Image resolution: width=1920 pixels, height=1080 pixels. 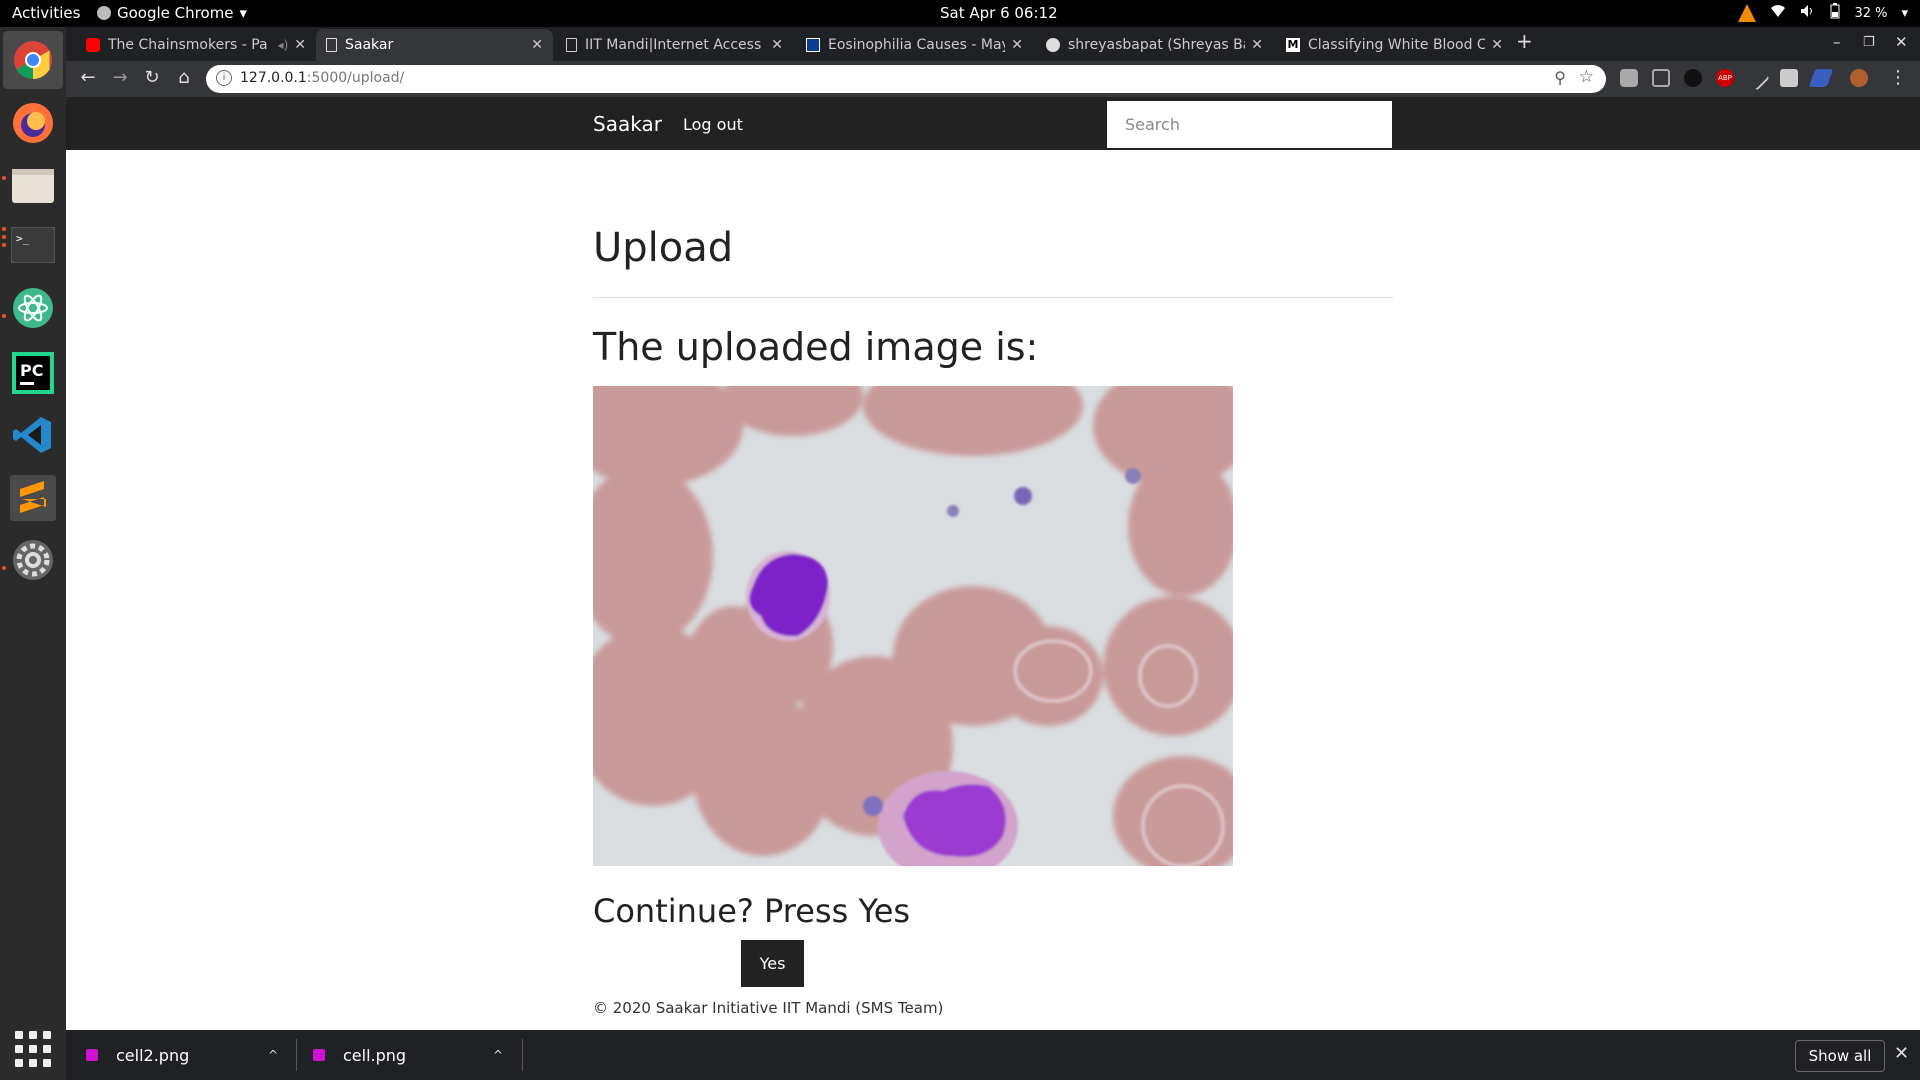 I want to click on settings-launcher, so click(x=33, y=560).